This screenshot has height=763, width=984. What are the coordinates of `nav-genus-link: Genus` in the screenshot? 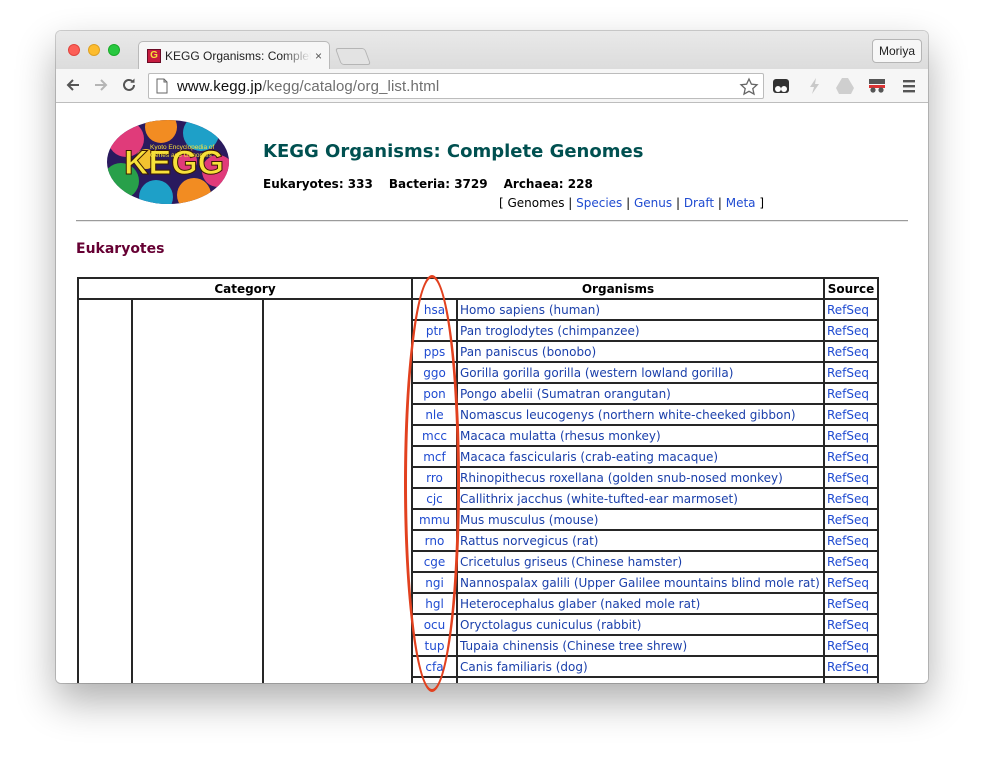 It's located at (653, 203).